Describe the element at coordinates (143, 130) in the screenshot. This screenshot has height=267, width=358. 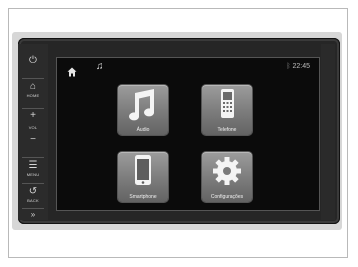
I see `app-label: Áudio` at that location.